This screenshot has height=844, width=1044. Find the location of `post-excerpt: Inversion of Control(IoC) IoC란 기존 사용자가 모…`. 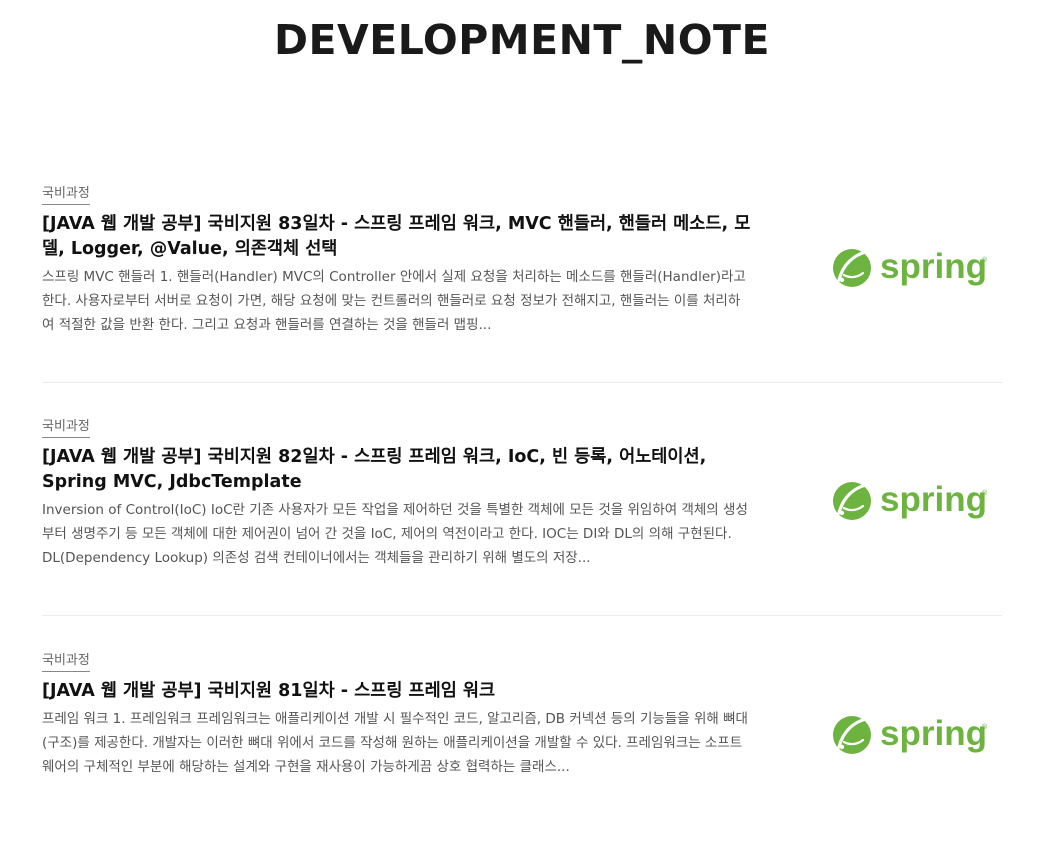

post-excerpt: Inversion of Control(IoC) IoC란 기존 사용자가 모… is located at coordinates (397, 534).